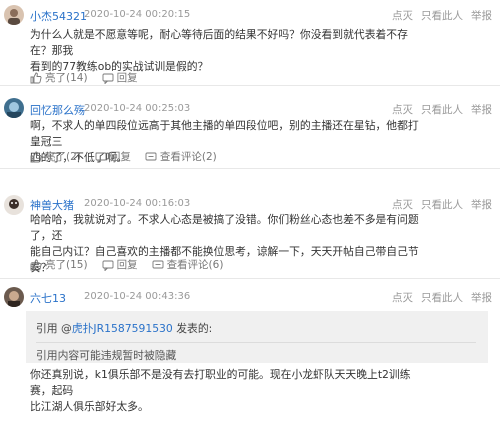 The height and width of the screenshot is (424, 500). What do you see at coordinates (137, 14) in the screenshot?
I see `timestamp: 2020-10-24 00:20:15` at bounding box center [137, 14].